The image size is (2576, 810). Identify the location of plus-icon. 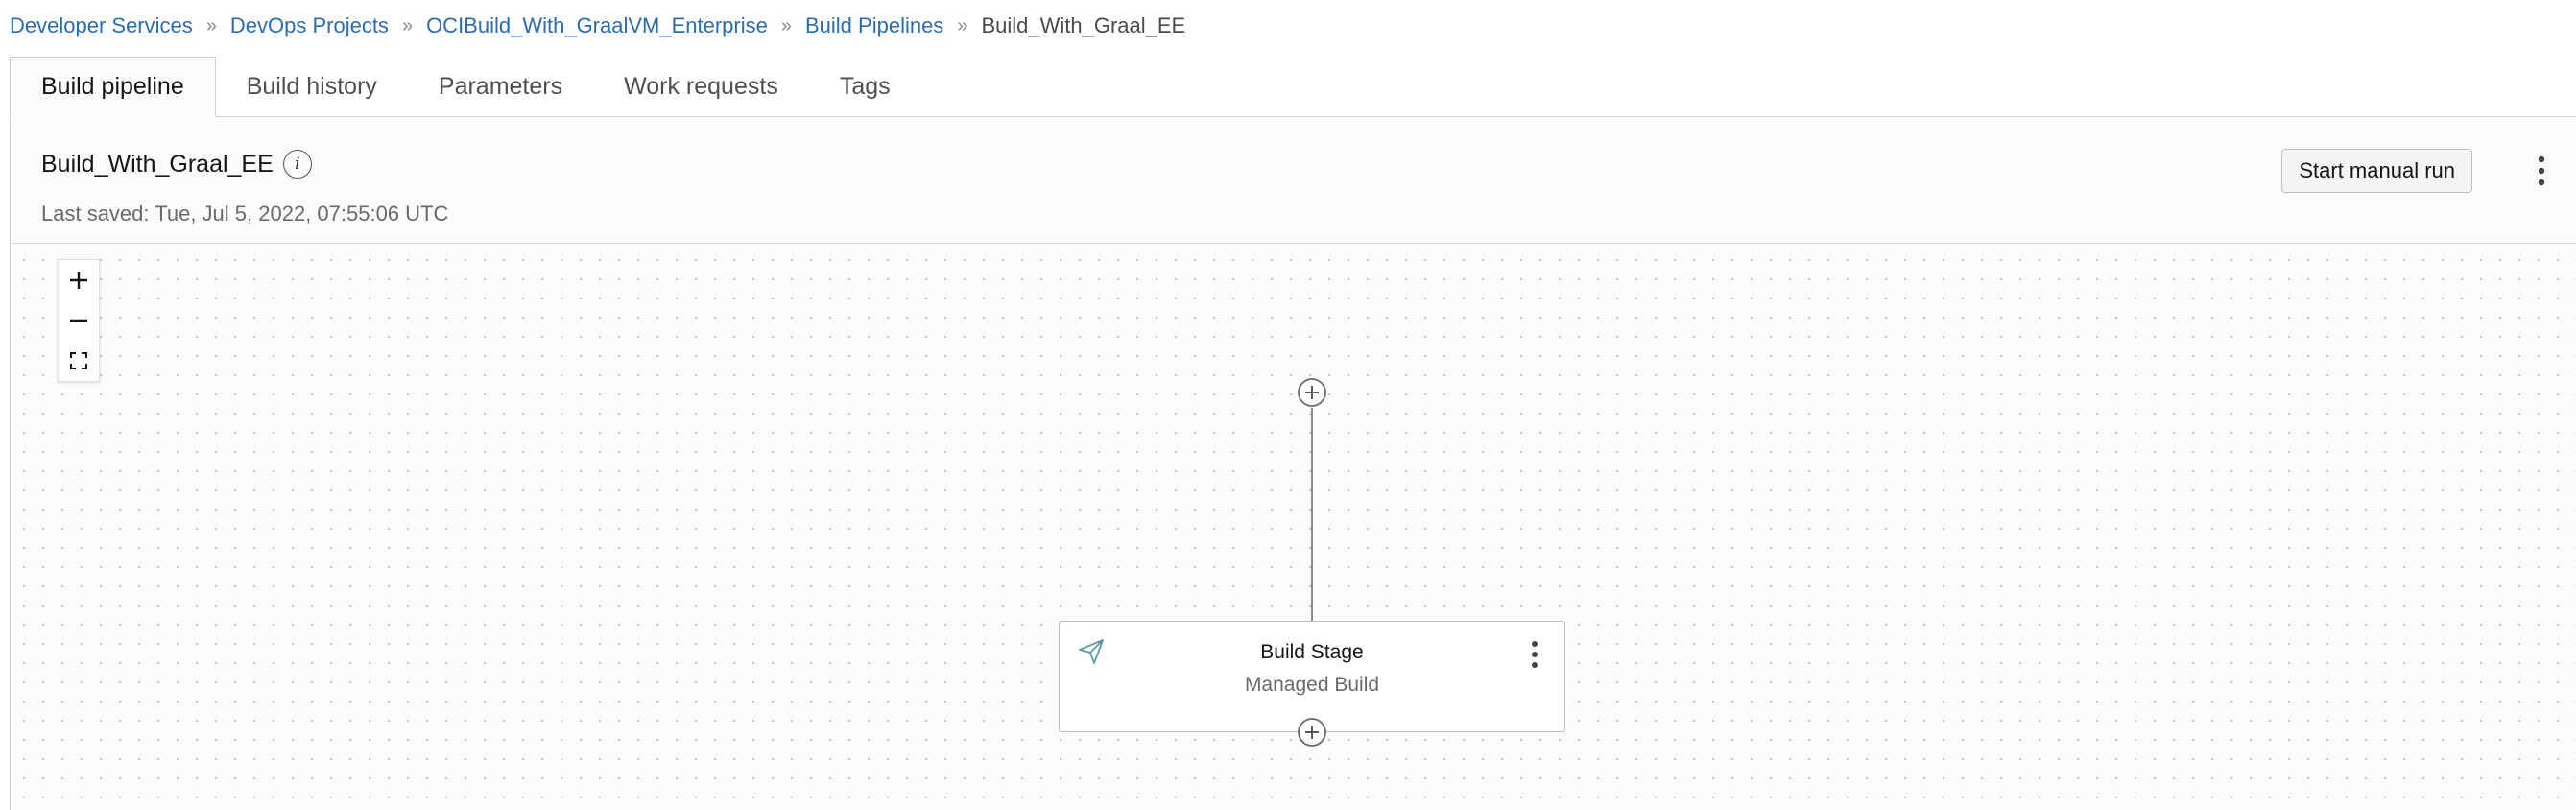
(78, 281).